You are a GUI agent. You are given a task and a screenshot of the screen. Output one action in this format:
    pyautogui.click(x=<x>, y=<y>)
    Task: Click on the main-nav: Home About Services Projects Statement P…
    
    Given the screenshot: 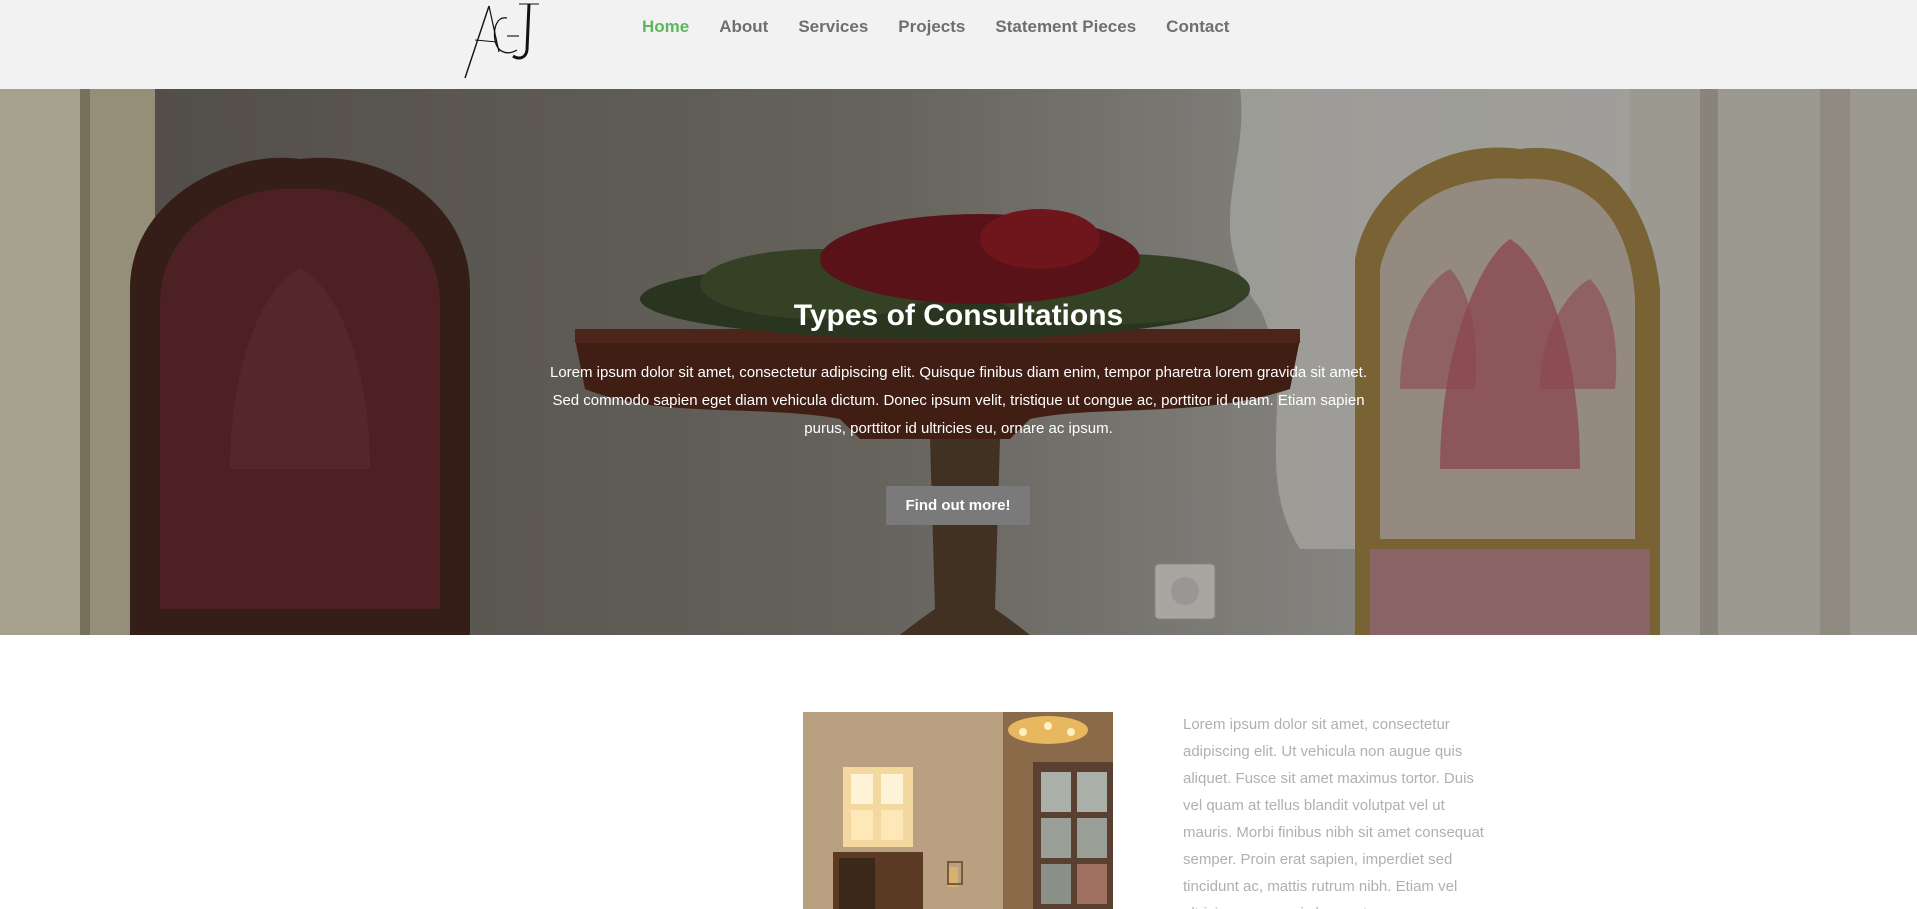 What is the action you would take?
    pyautogui.click(x=950, y=27)
    